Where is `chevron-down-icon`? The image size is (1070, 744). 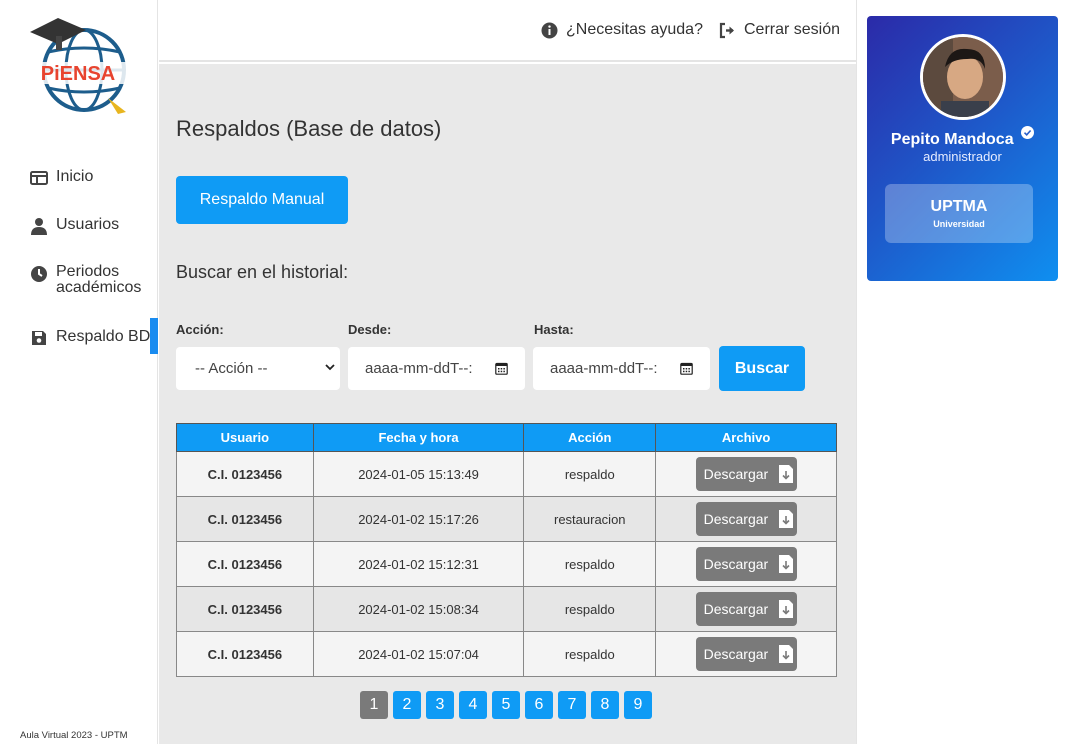
chevron-down-icon is located at coordinates (330, 367).